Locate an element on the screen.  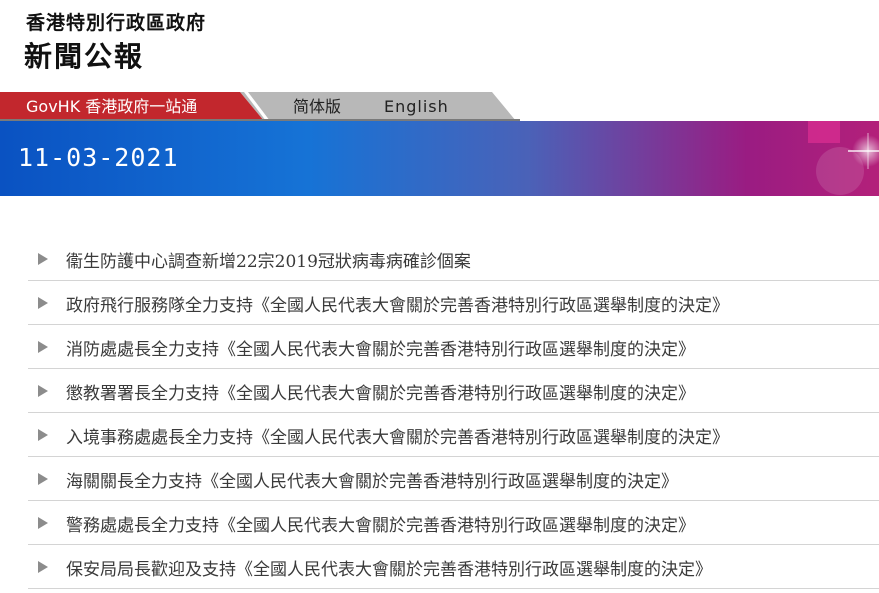
news-link: 衞生防護中心調查新增22宗2019冠狀病毒病確診個案 is located at coordinates (268, 259).